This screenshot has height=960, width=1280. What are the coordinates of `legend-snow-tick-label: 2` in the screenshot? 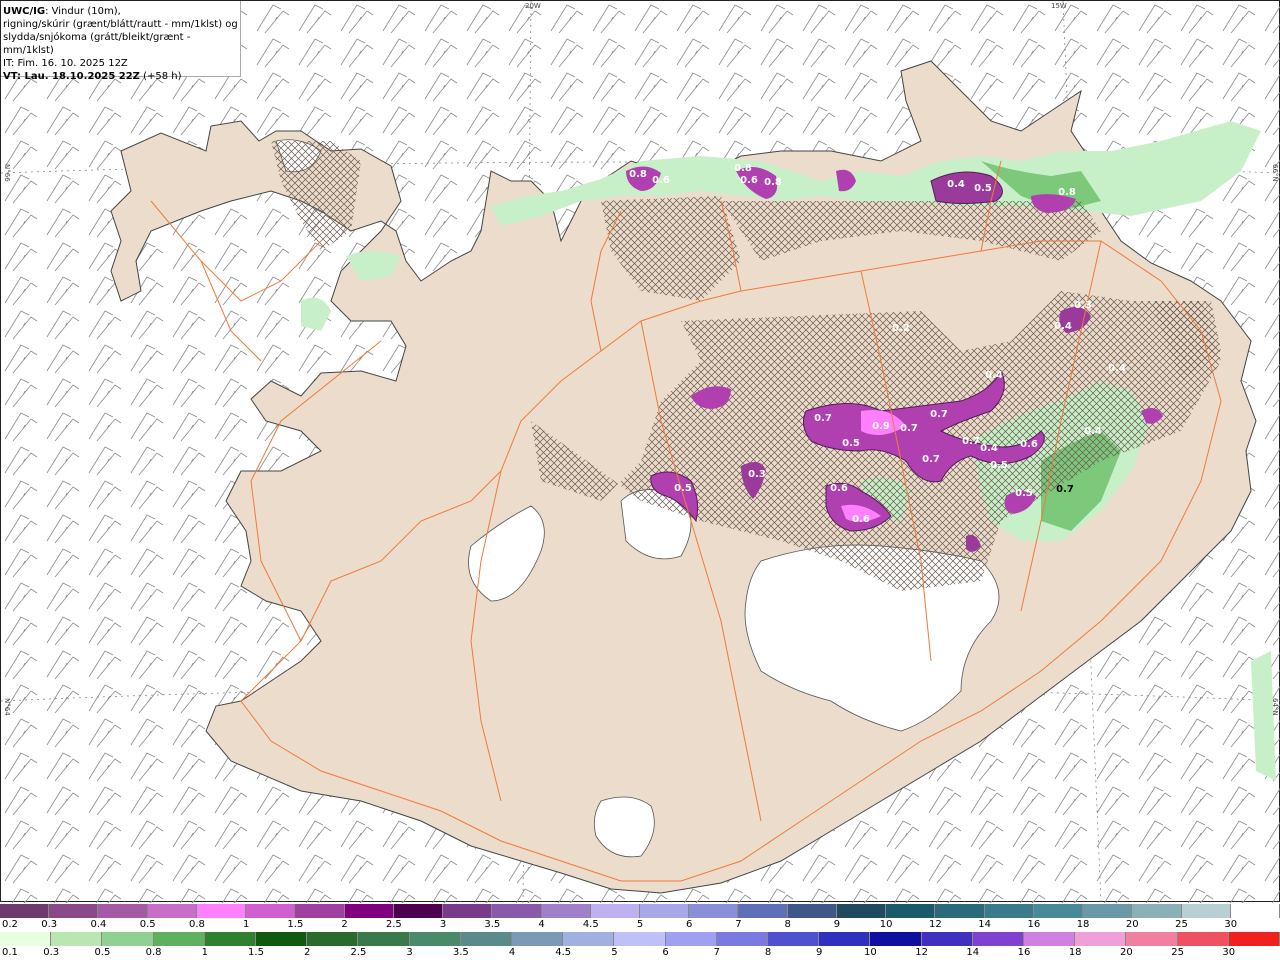 It's located at (344, 924).